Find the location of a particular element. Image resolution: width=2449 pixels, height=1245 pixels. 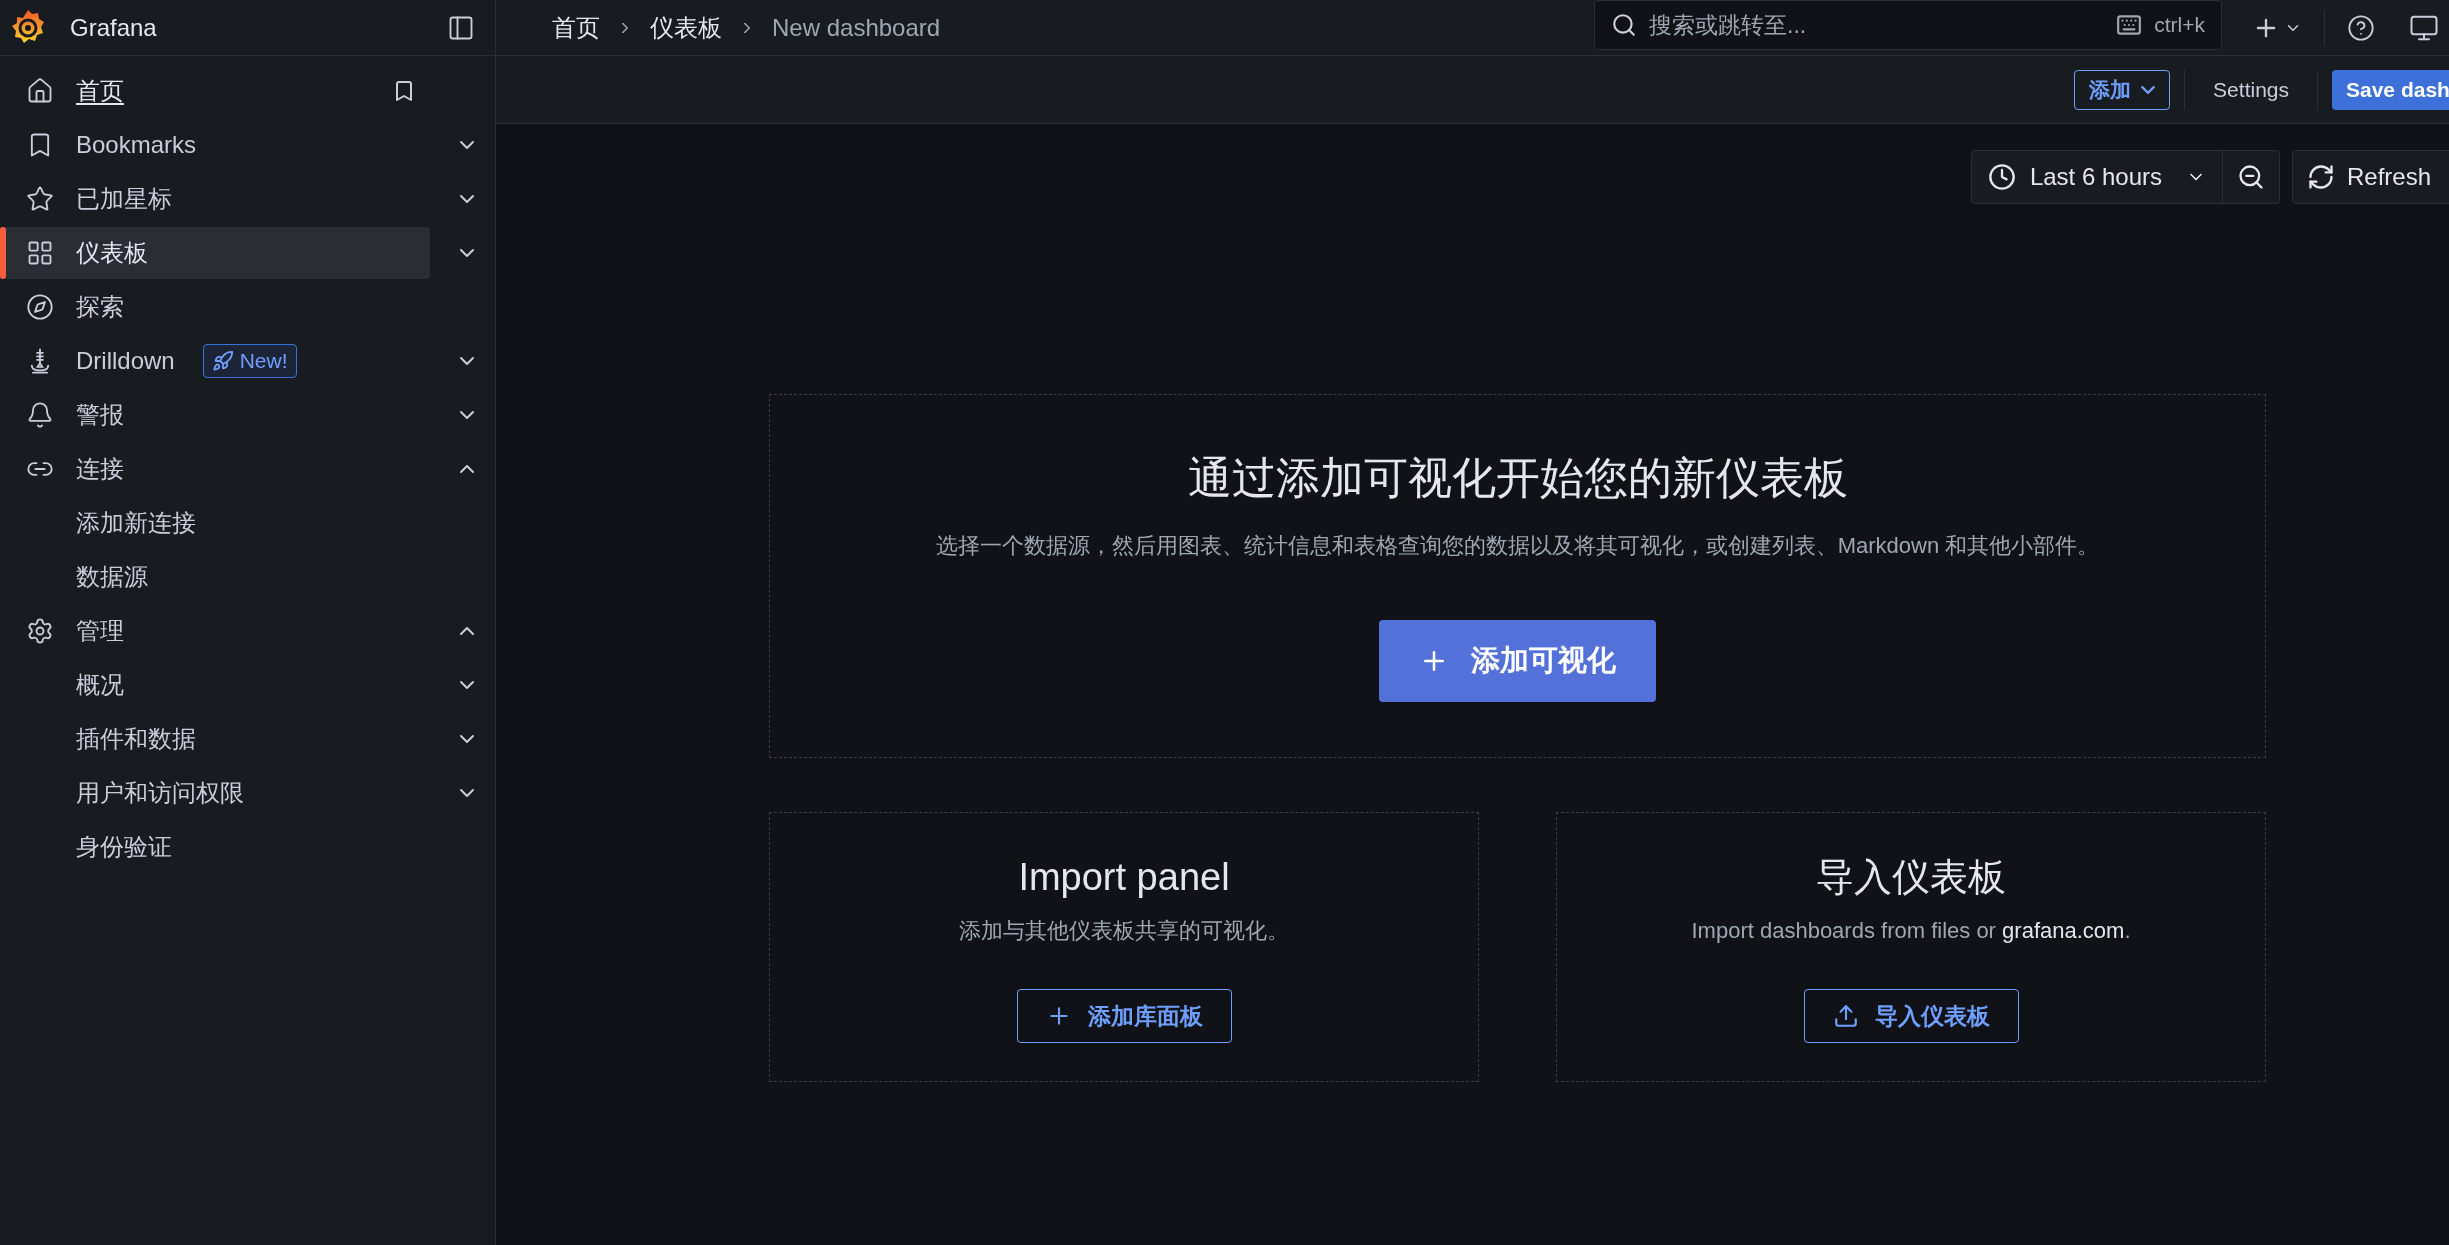

nav-item: 首页 is located at coordinates (215, 91).